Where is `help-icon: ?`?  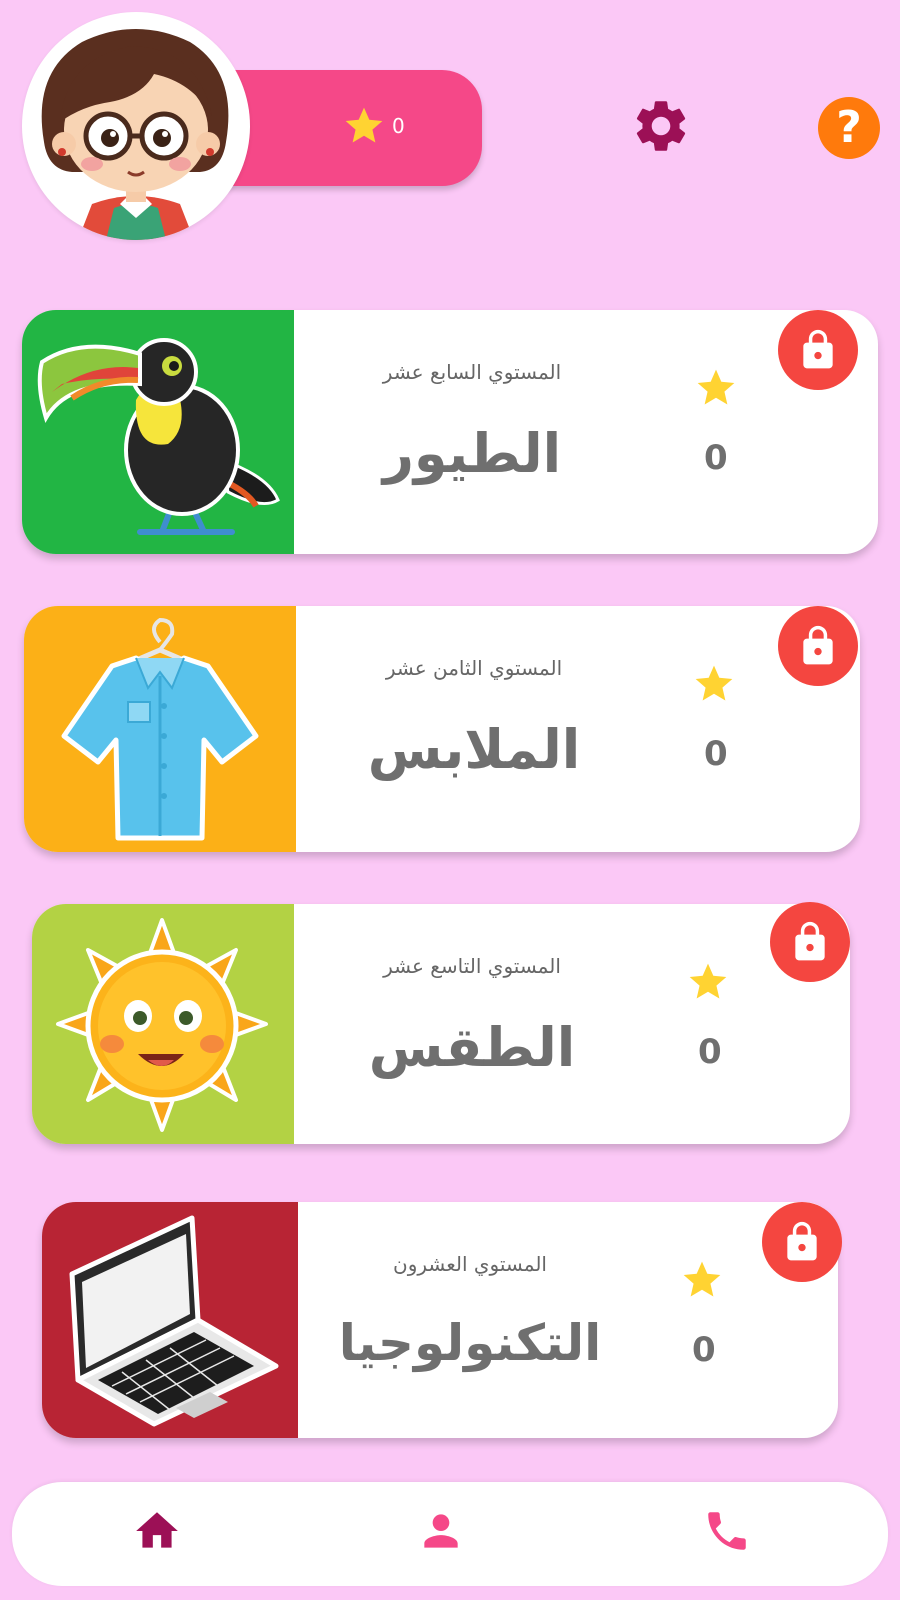 help-icon: ? is located at coordinates (849, 127).